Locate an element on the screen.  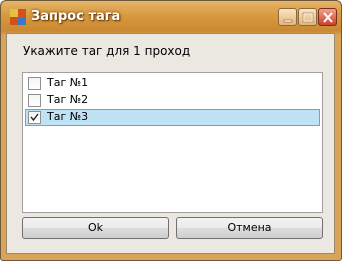
close-button is located at coordinates (327, 17).